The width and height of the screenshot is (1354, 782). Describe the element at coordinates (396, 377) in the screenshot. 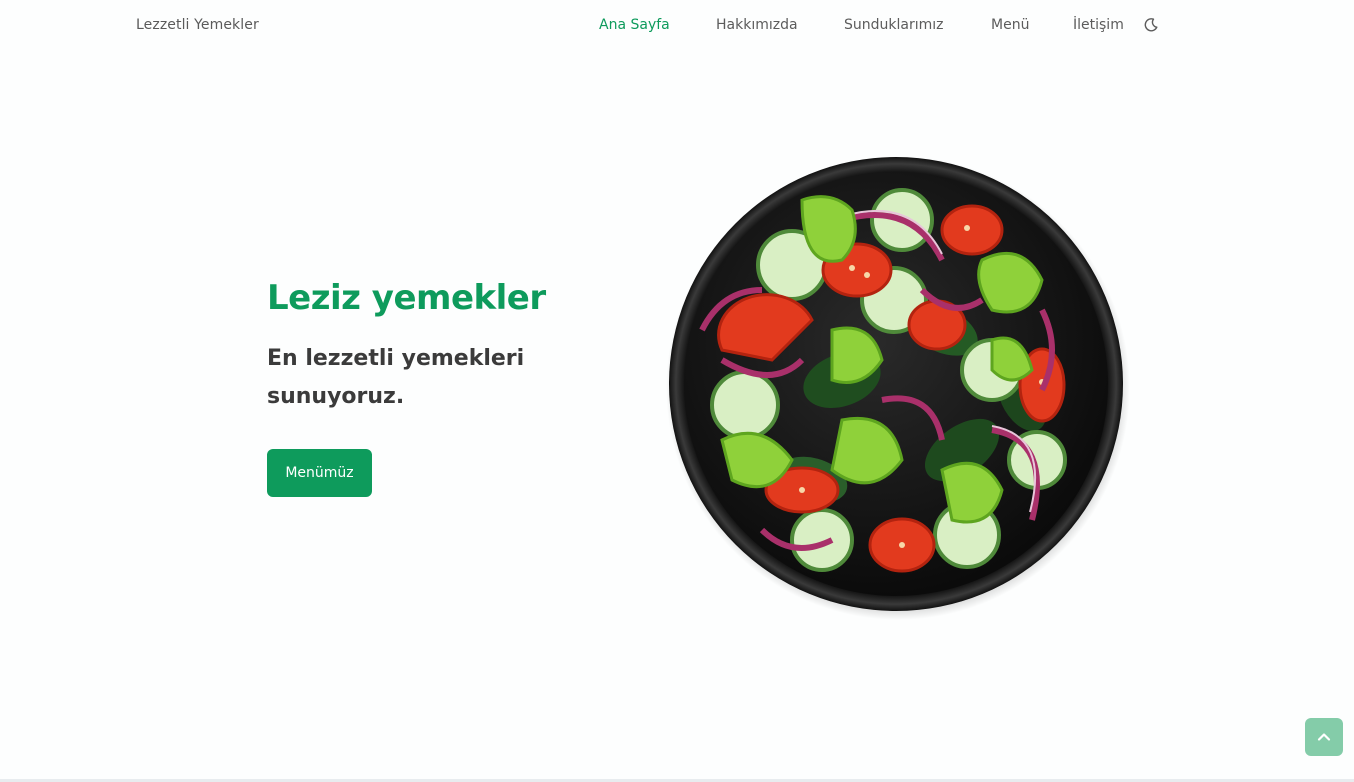

I see `hero-subtitle: En lezzetli yemekleri sunuyoruz.` at that location.